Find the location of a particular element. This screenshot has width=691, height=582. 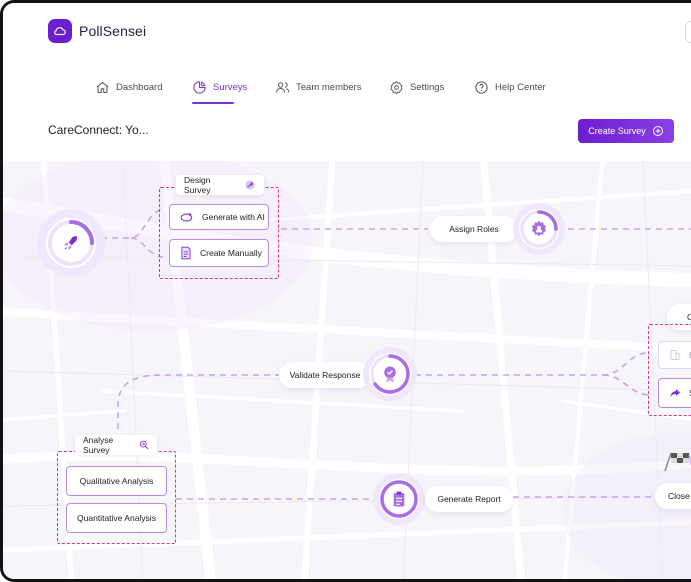

magnify-chart-icon is located at coordinates (144, 445).